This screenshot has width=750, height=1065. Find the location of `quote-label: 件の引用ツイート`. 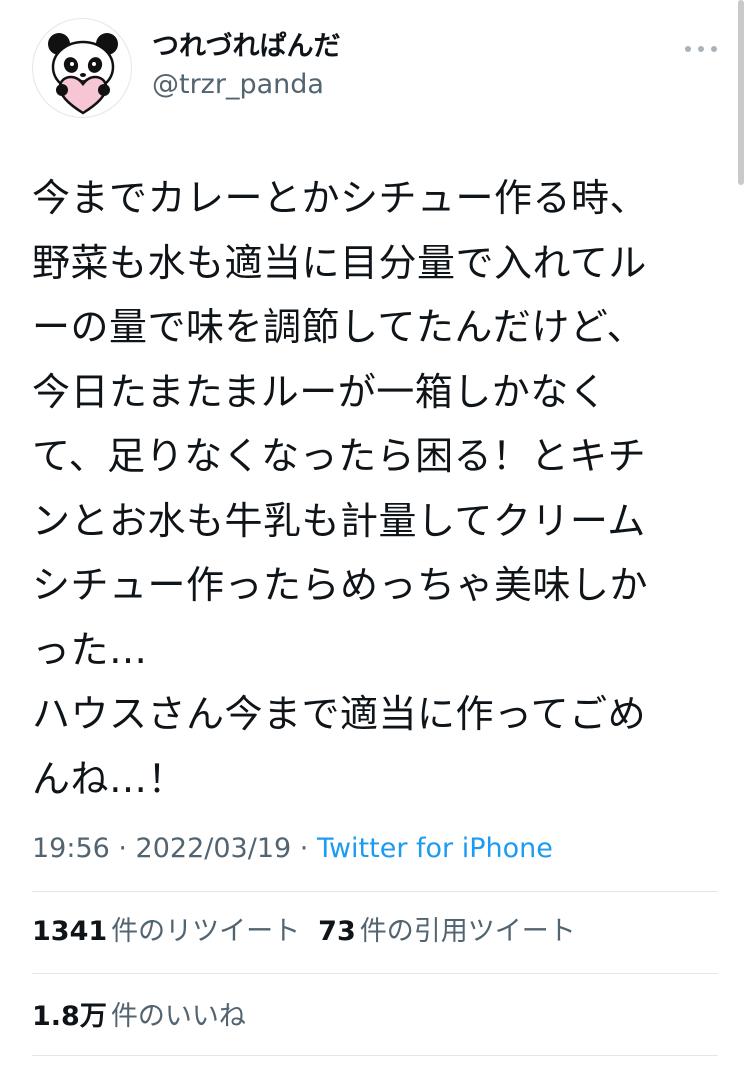

quote-label: 件の引用ツイート is located at coordinates (467, 931).